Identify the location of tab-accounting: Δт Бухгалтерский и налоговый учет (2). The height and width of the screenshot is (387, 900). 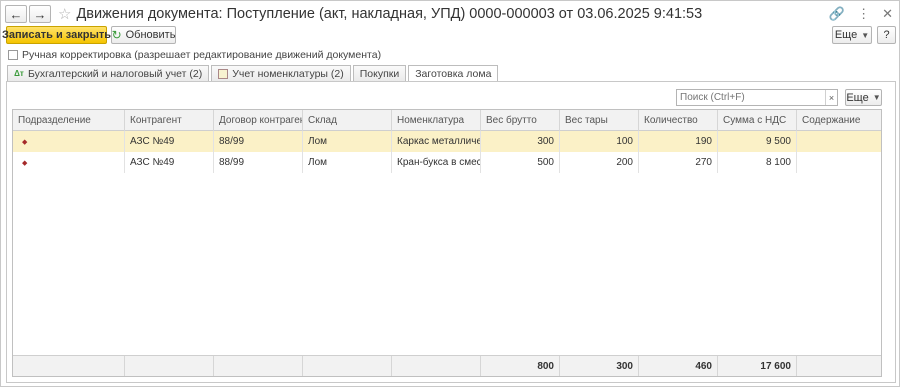
(108, 73).